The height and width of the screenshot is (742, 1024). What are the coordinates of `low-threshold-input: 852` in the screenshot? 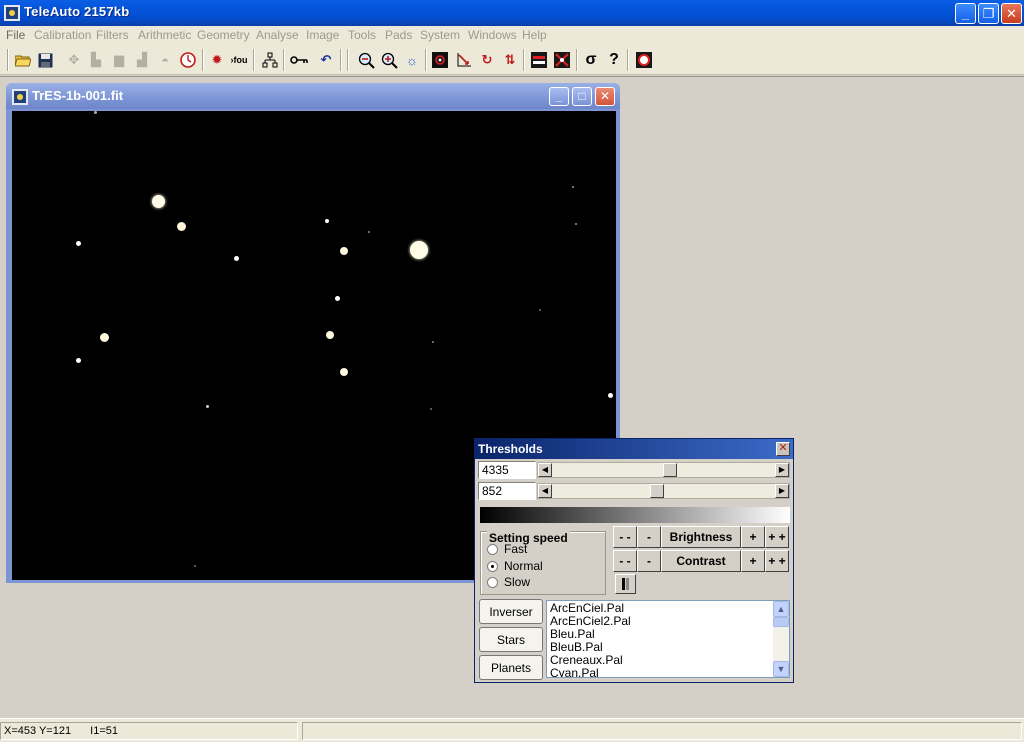 It's located at (507, 491).